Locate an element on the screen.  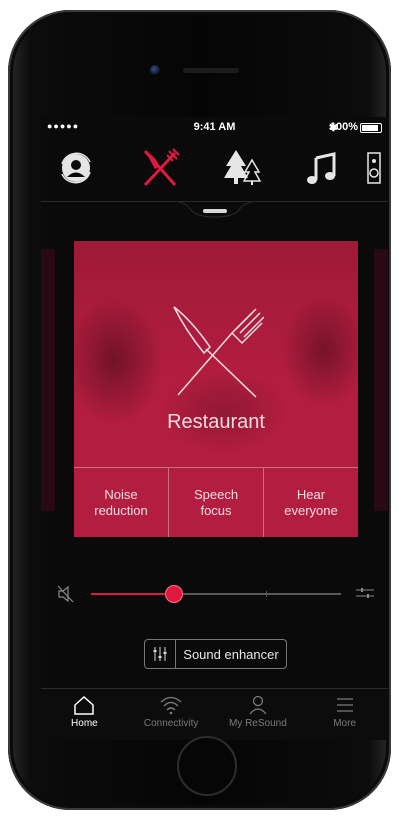
program-all-around is located at coordinates (76, 168).